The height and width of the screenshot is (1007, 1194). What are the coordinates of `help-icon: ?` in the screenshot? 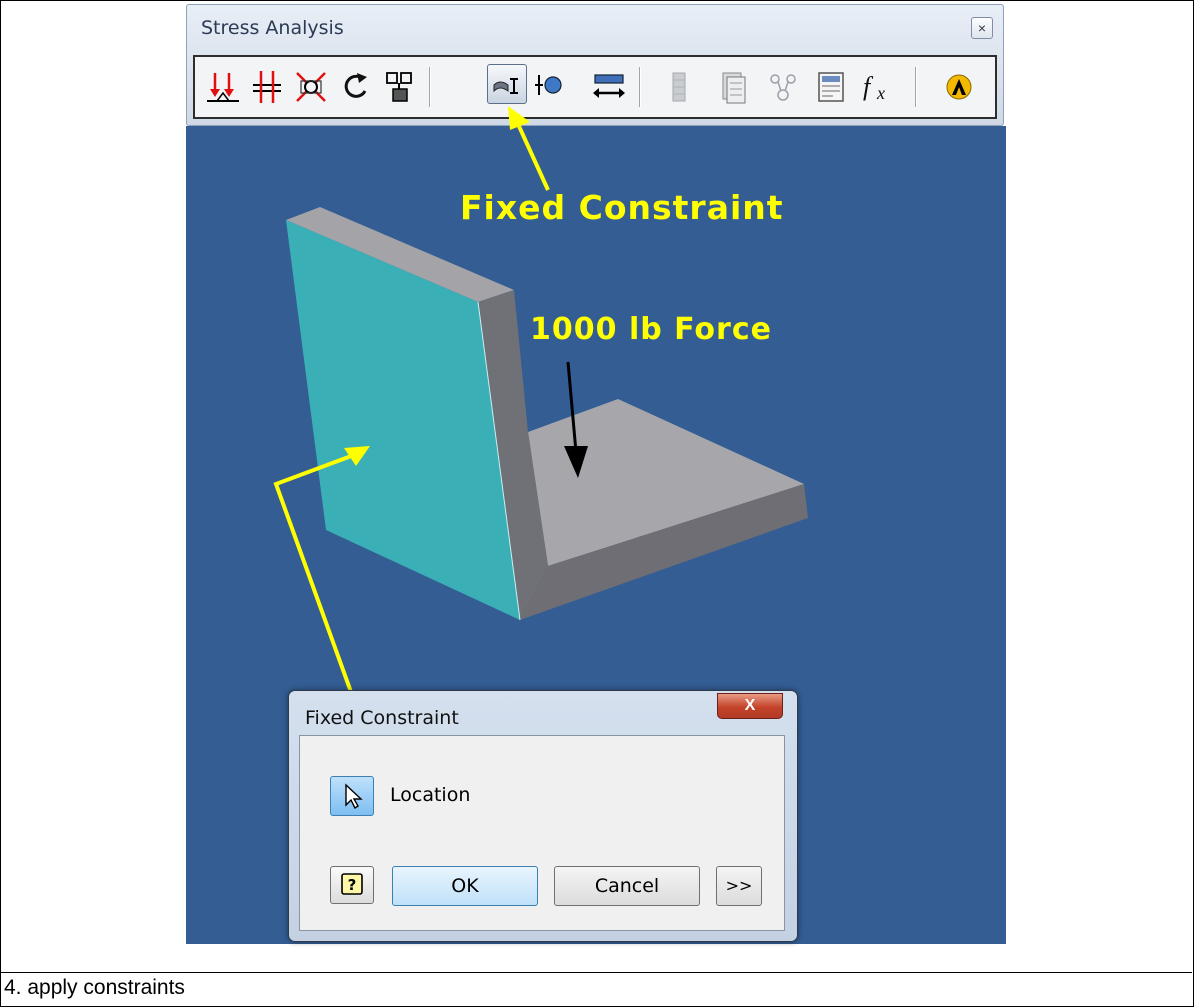 It's located at (352, 884).